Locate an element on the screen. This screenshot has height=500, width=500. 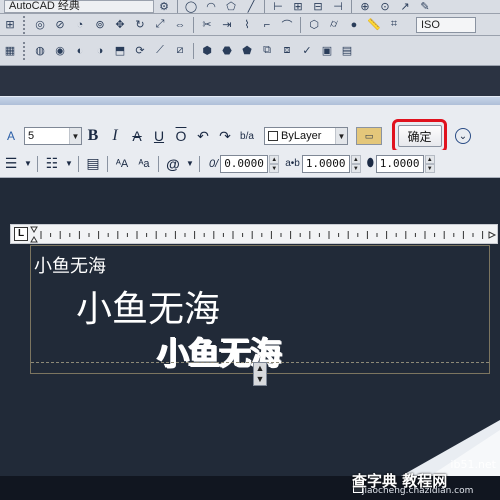
redo-icon: ↷ is located at coordinates (225, 136).